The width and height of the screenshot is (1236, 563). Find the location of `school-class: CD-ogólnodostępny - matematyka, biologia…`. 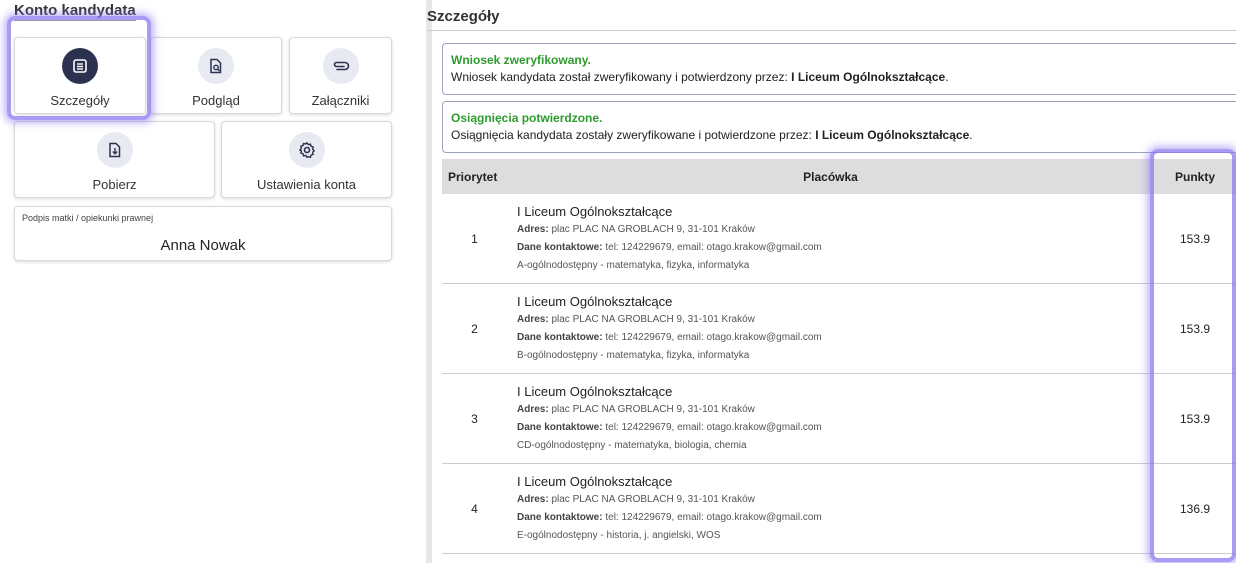

school-class: CD-ogólnodostępny - matematyka, biologia… is located at coordinates (632, 445).